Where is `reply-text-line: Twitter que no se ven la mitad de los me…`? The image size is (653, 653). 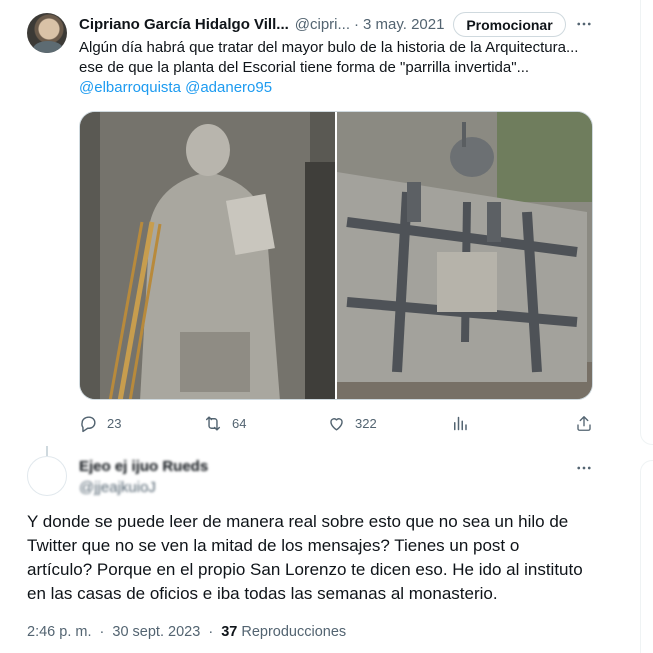 reply-text-line: Twitter que no se ven la mitad de los me… is located at coordinates (273, 545).